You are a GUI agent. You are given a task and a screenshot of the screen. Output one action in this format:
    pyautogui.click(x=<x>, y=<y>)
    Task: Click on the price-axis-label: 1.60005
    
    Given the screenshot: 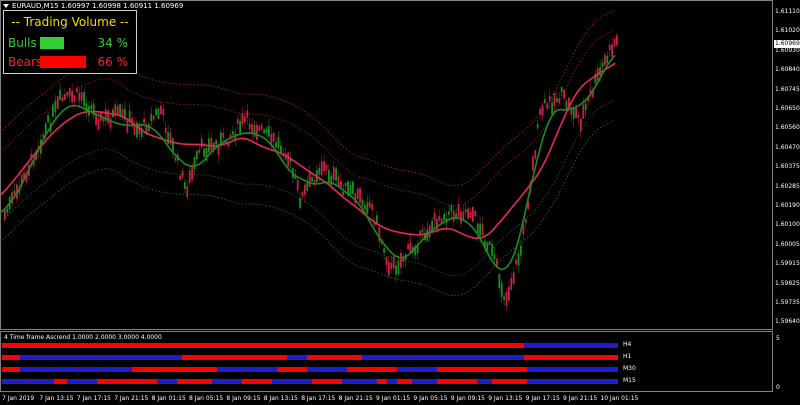 What is the action you would take?
    pyautogui.click(x=787, y=244)
    